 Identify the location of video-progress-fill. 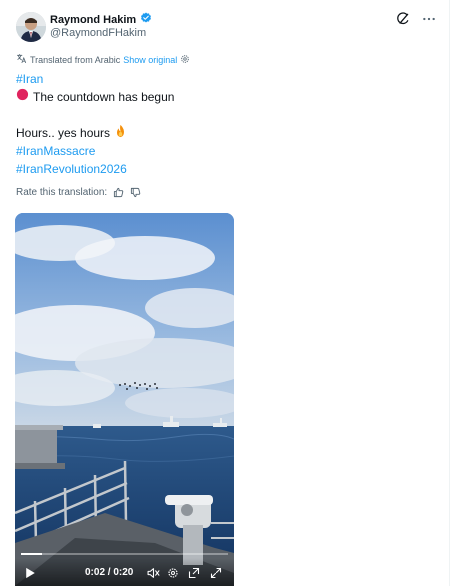
(31, 554).